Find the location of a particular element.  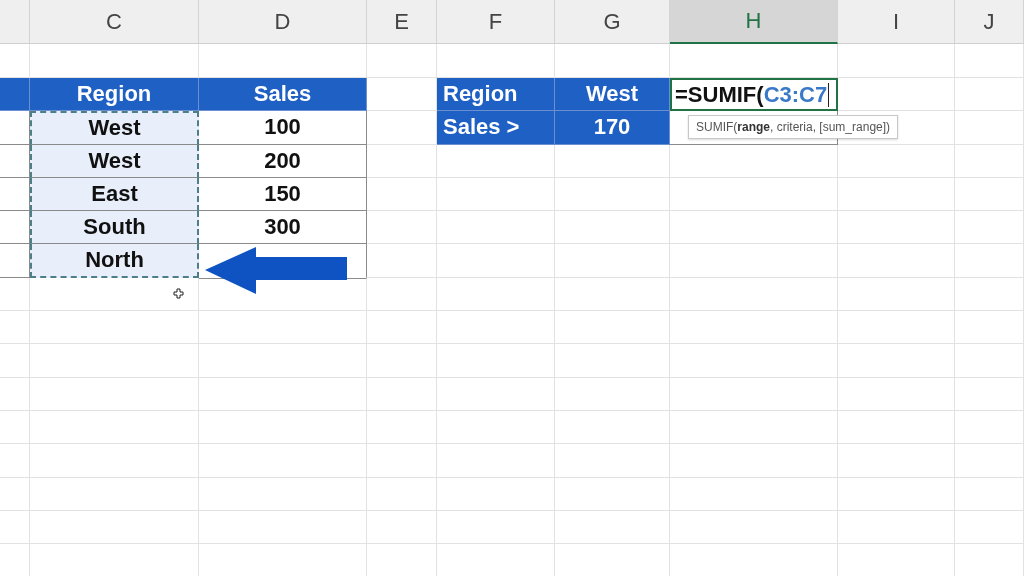

cross-cursor-icon is located at coordinates (178, 293).